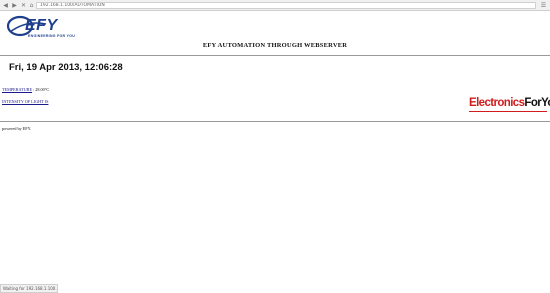  Describe the element at coordinates (17, 128) in the screenshot. I see `powered-by-text: powered by EFY.` at that location.